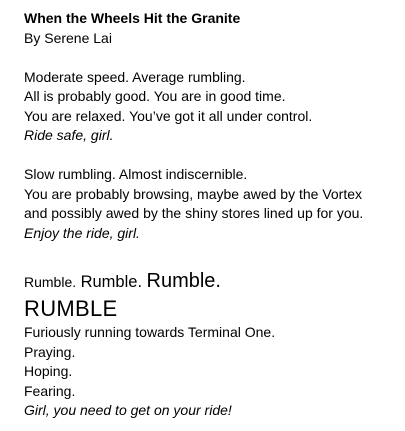  I want to click on poem-byline: By Serene Lai, so click(68, 37).